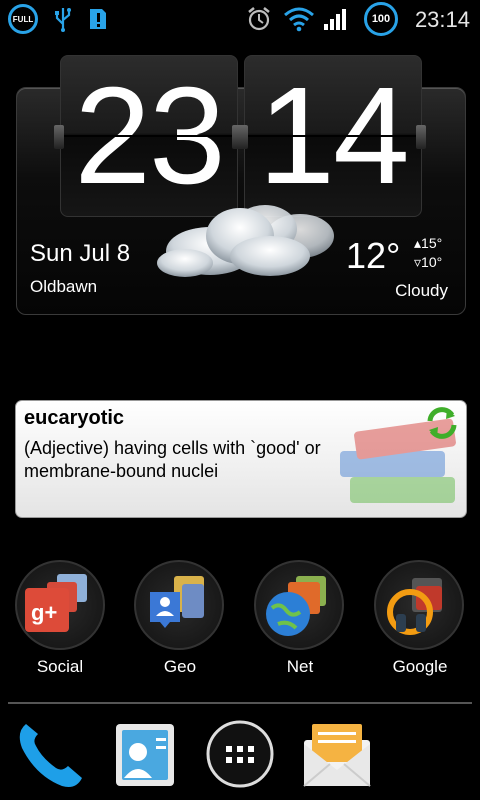  Describe the element at coordinates (414, 606) in the screenshot. I see `google-folder-icon` at that location.